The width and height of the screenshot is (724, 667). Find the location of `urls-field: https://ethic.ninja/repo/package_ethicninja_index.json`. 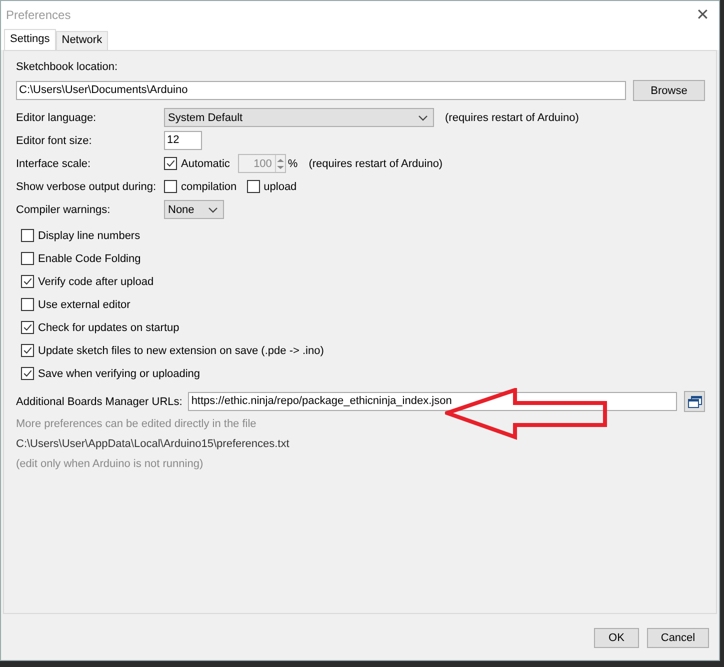

urls-field: https://ethic.ninja/repo/package_ethicninja_index.json is located at coordinates (432, 401).